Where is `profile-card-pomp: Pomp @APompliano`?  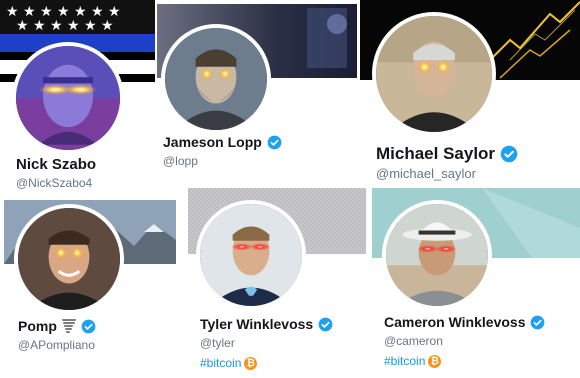 profile-card-pomp: Pomp @APompliano is located at coordinates (90, 281).